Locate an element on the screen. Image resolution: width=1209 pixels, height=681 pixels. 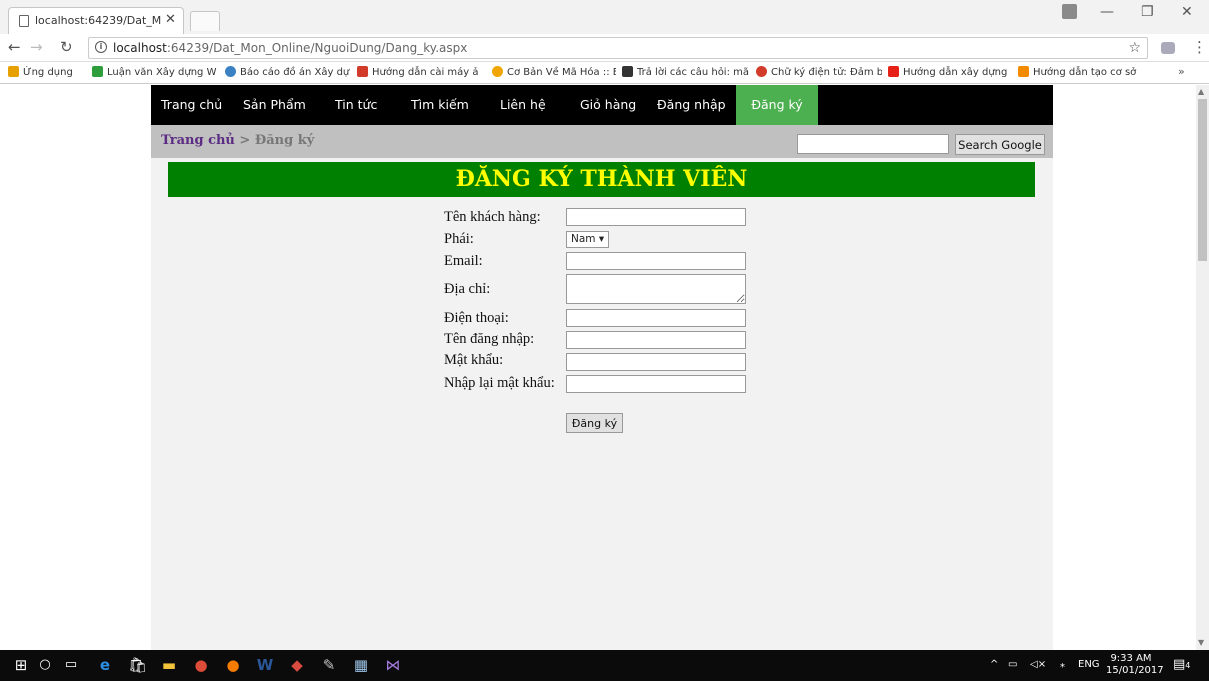
nav-register: Đăng ký is located at coordinates (777, 105).